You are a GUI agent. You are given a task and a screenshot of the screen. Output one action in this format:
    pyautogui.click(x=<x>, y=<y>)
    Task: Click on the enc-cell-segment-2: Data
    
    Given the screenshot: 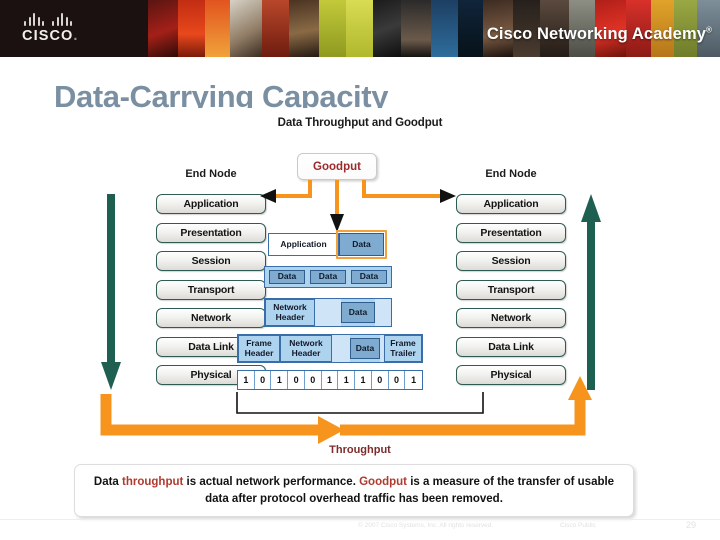 What is the action you would take?
    pyautogui.click(x=328, y=277)
    